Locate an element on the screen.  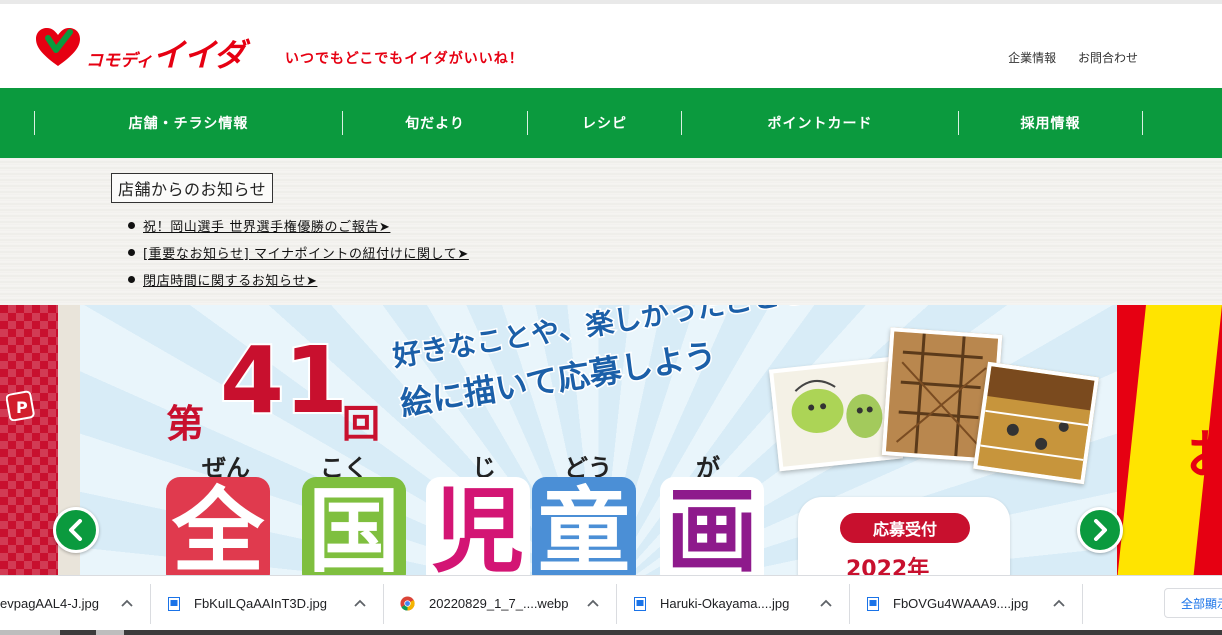
next-slide-text: お is located at coordinates (1204, 456).